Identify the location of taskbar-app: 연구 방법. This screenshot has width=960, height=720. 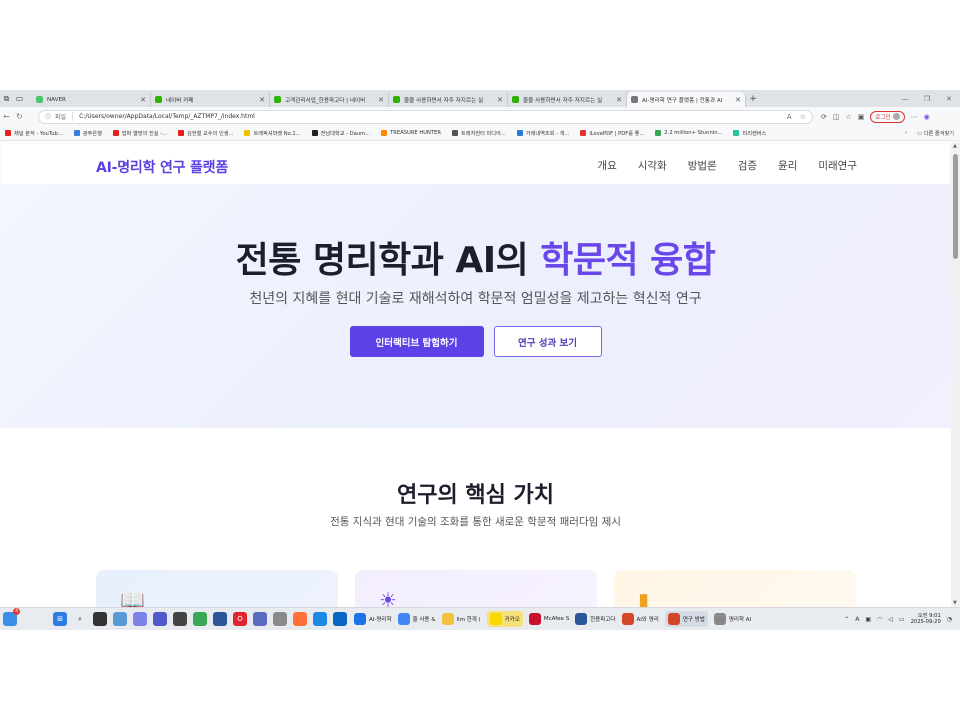
(686, 619).